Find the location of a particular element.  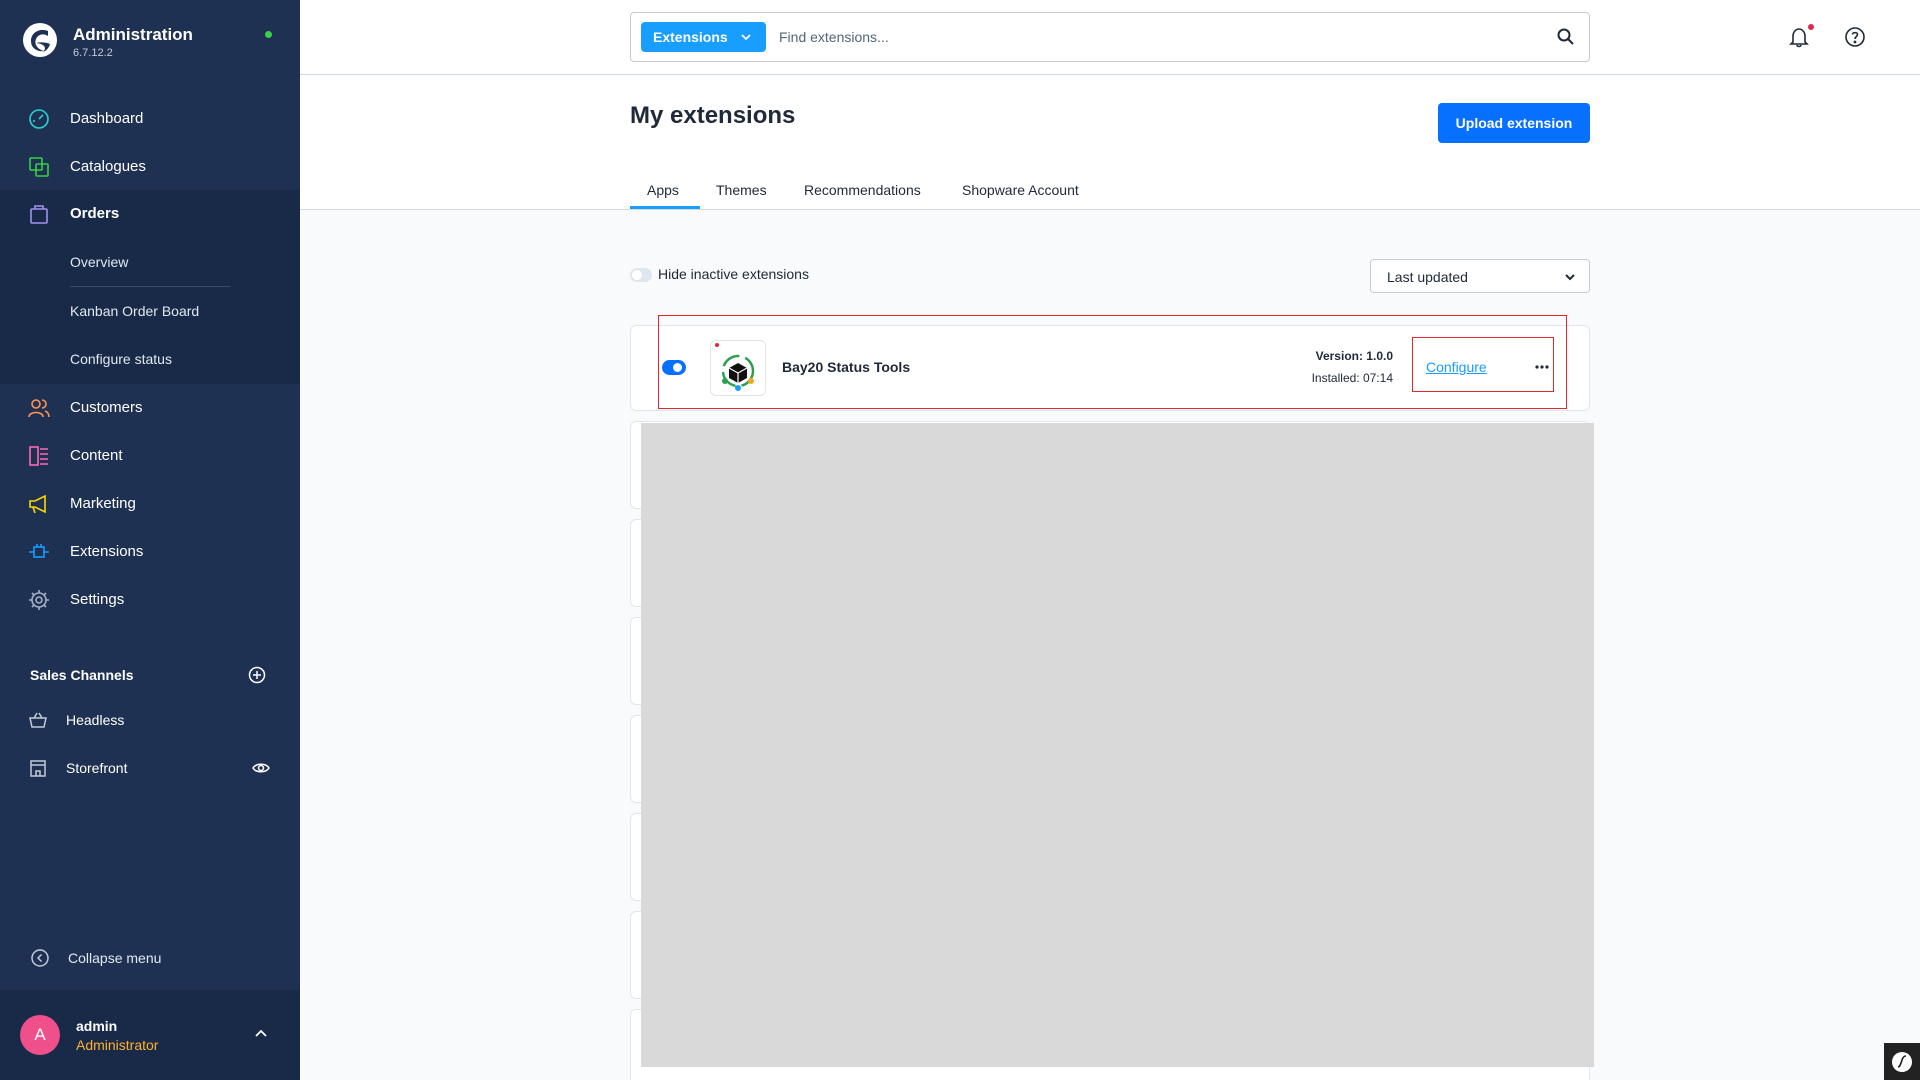

tab-shopware-account: Shopware Account is located at coordinates (1020, 190).